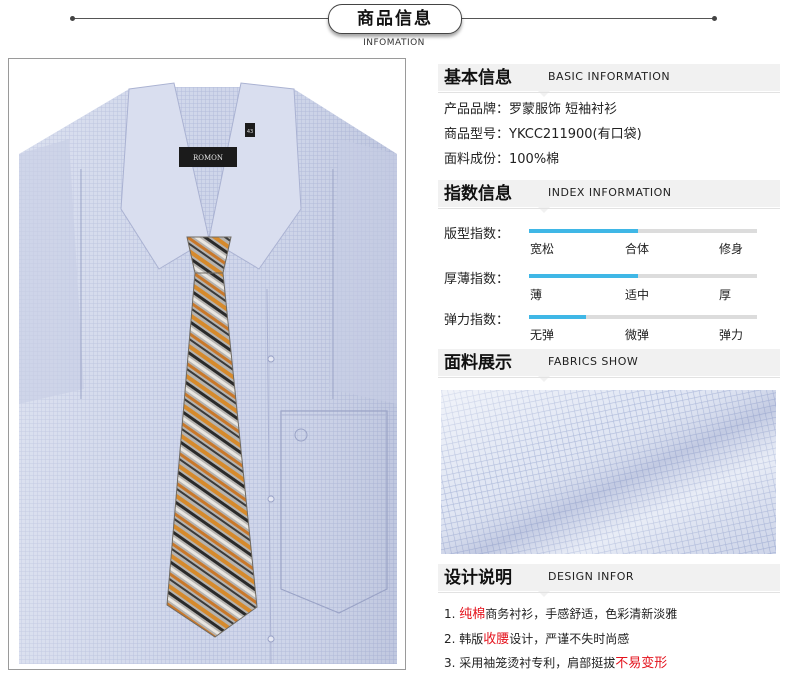 This screenshot has width=790, height=684. What do you see at coordinates (201, 18) in the screenshot?
I see `banner-line-left` at bounding box center [201, 18].